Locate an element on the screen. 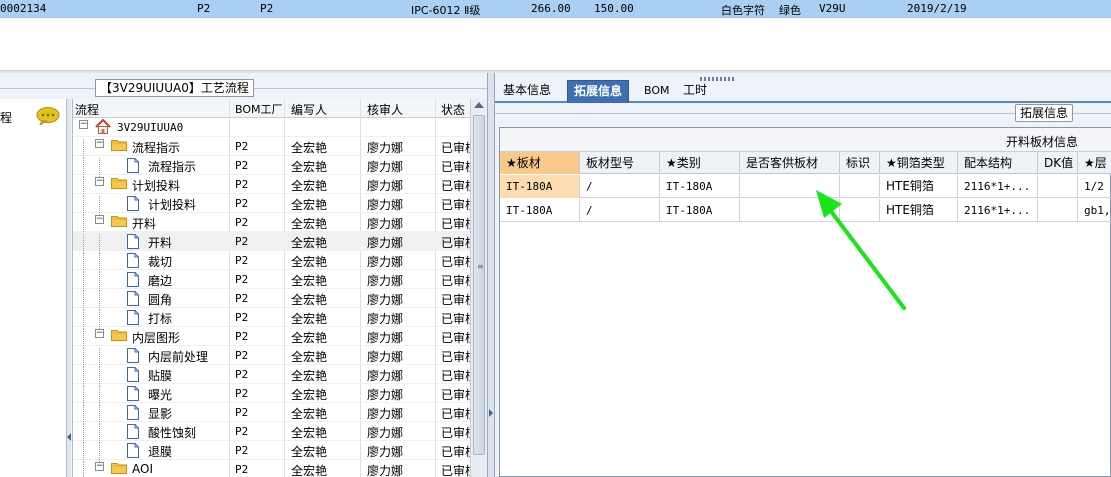 The image size is (1111, 477). column-header: ★层 is located at coordinates (1094, 163).